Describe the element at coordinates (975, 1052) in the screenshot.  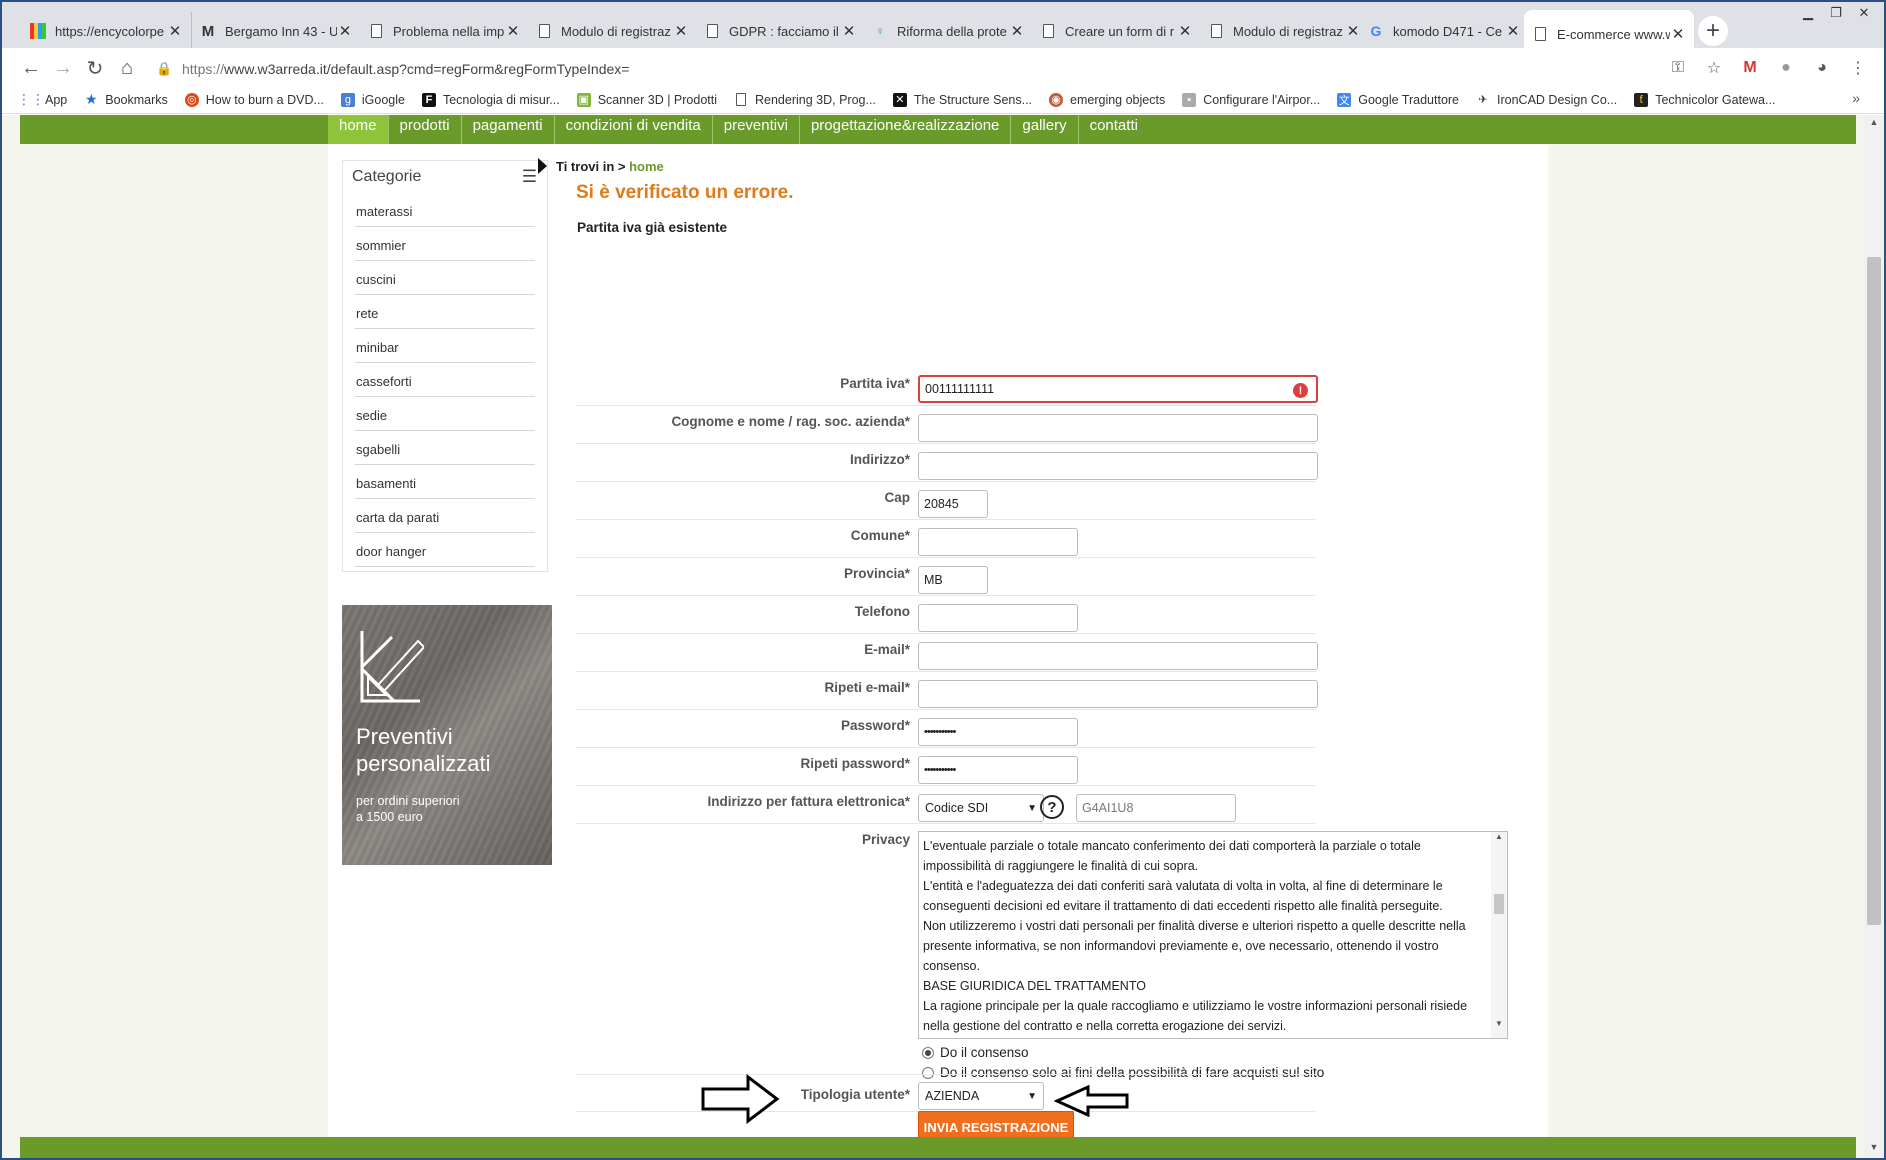
I see `consent-radio-full: Do il consenso` at that location.